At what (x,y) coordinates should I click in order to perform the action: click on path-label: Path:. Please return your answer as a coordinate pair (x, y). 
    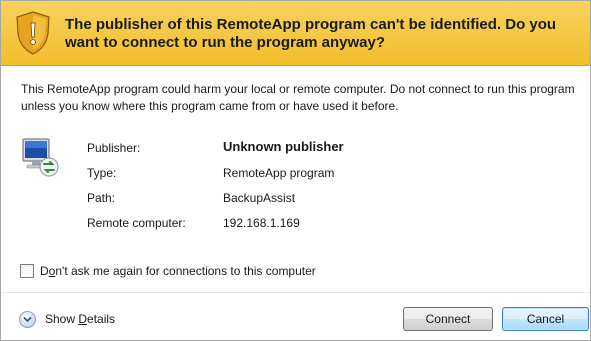
    Looking at the image, I should click on (101, 198).